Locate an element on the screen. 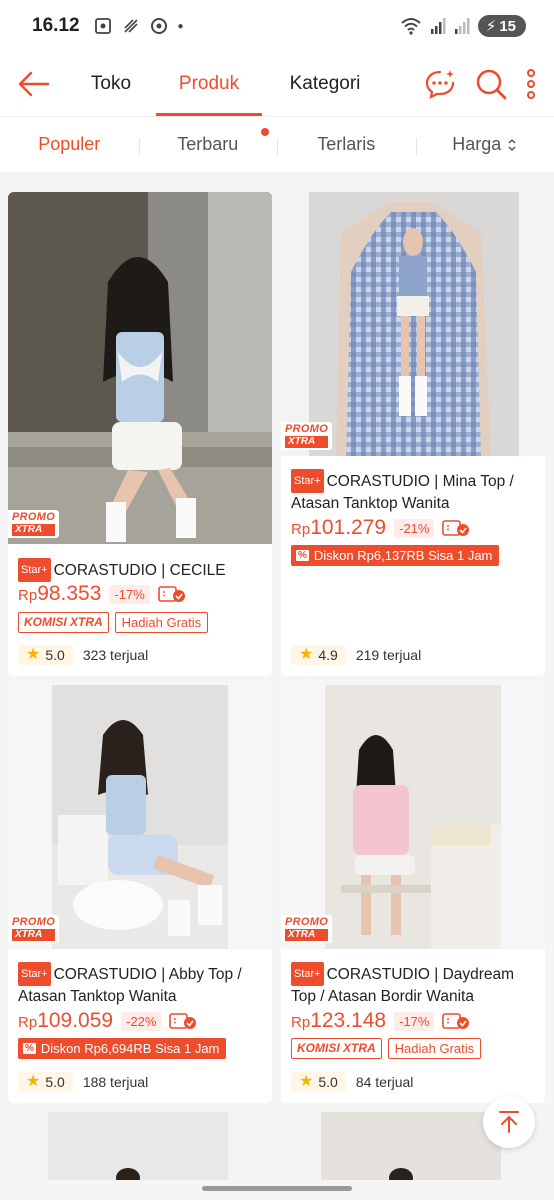 The width and height of the screenshot is (554, 1200). home-gesture-handle is located at coordinates (277, 1188).